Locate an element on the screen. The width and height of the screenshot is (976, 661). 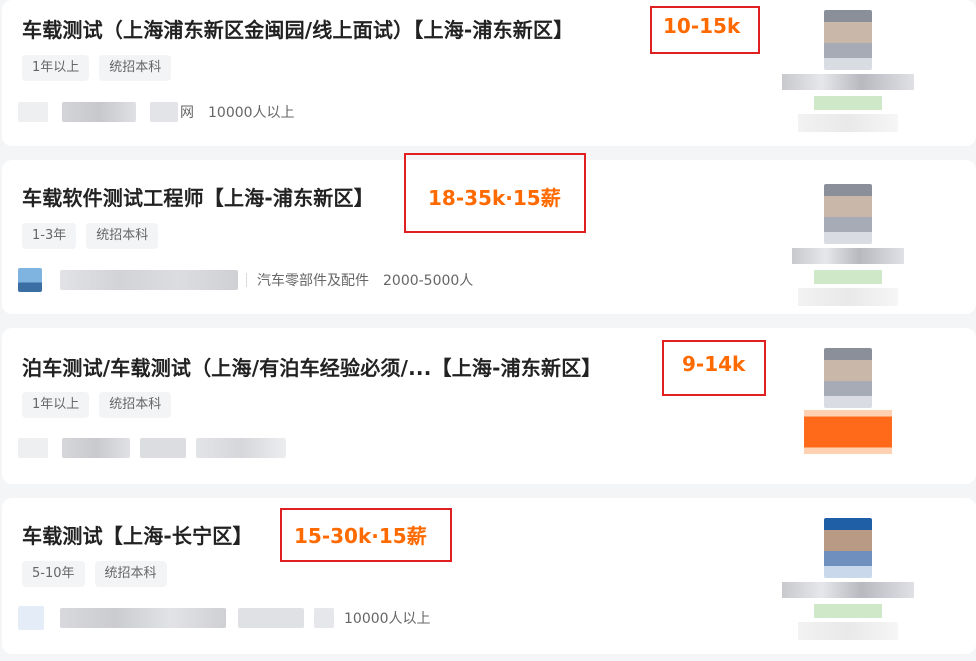
job-title: 车载测试【上海-长宁区】 is located at coordinates (137, 534).